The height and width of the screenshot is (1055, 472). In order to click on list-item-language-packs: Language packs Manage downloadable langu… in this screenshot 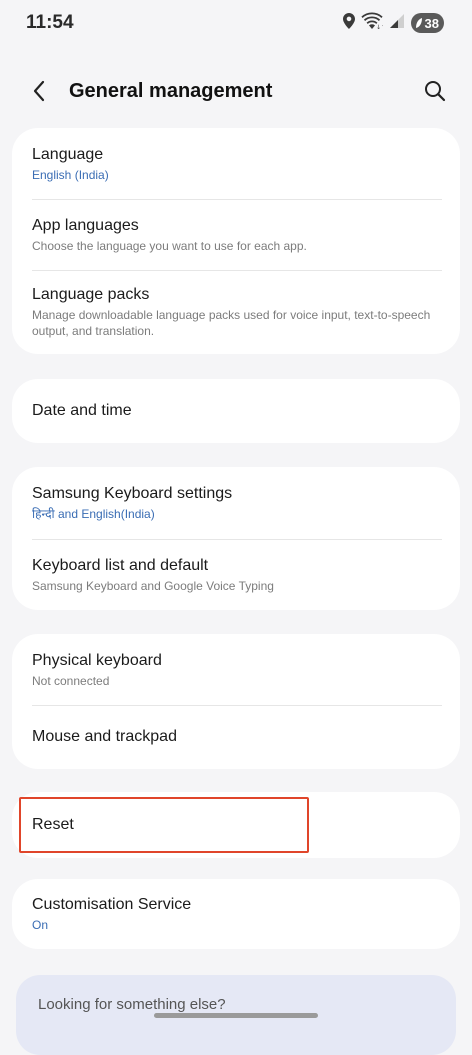, I will do `click(236, 312)`.